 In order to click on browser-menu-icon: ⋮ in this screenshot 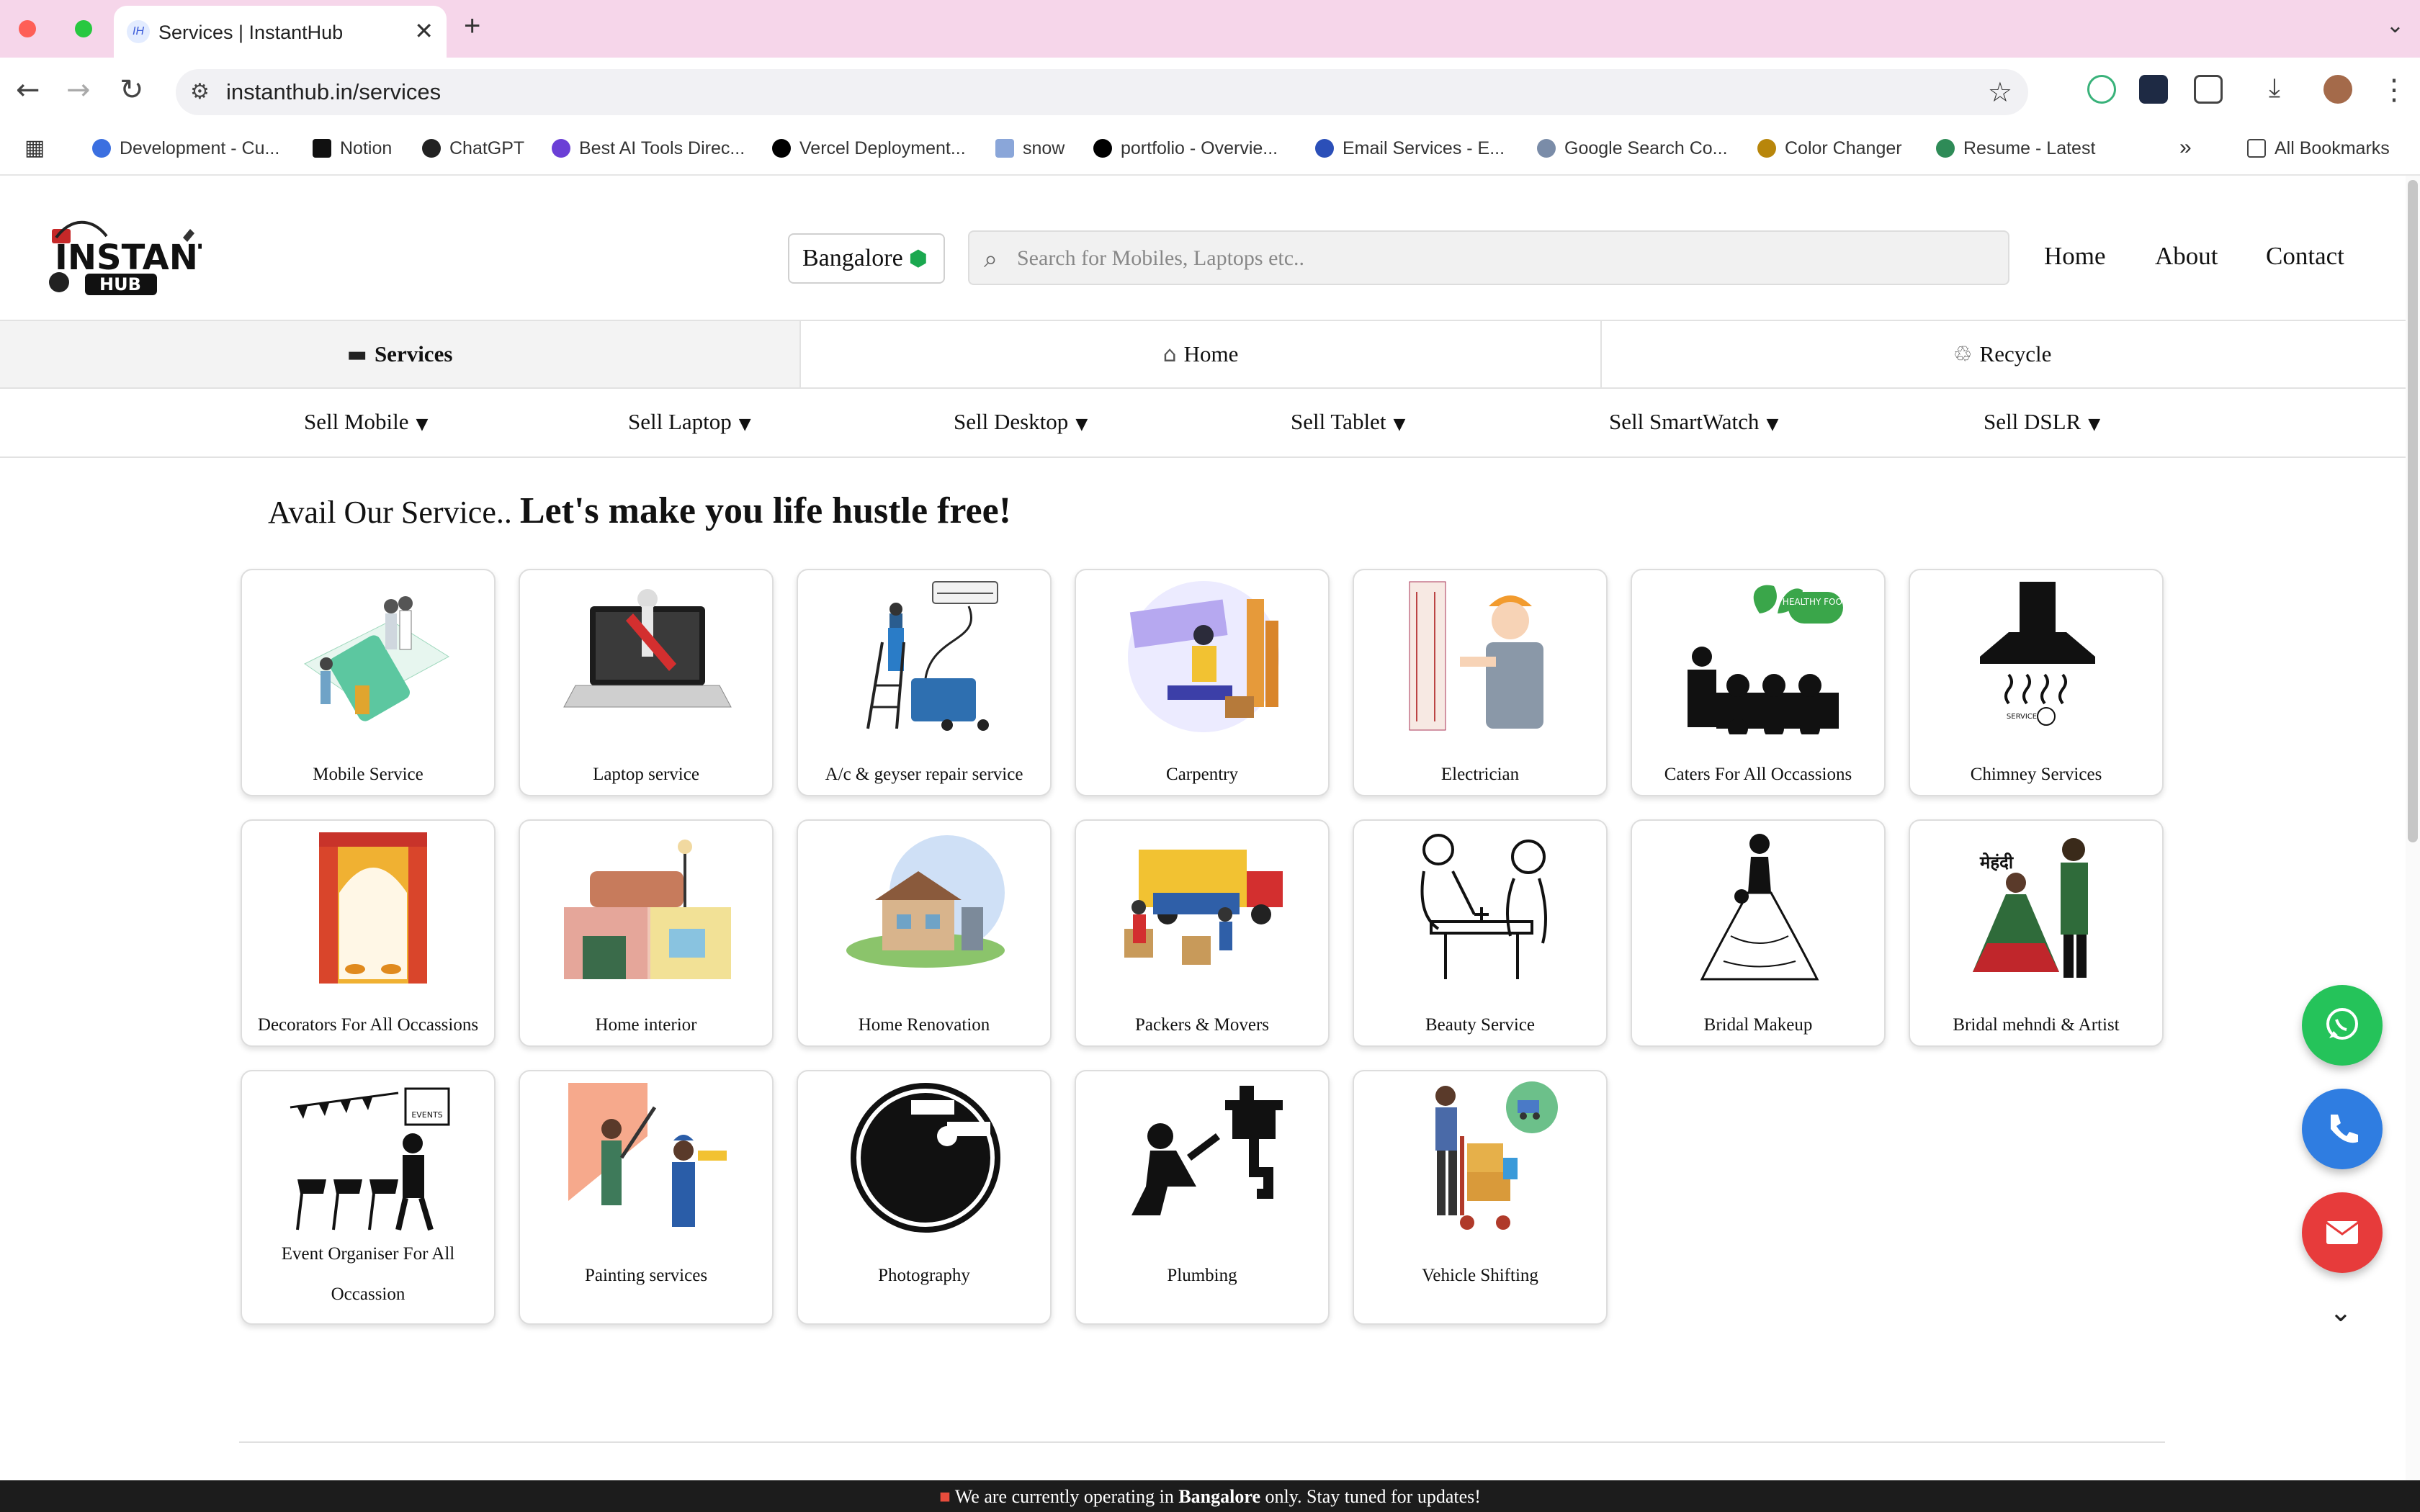, I will do `click(2394, 90)`.